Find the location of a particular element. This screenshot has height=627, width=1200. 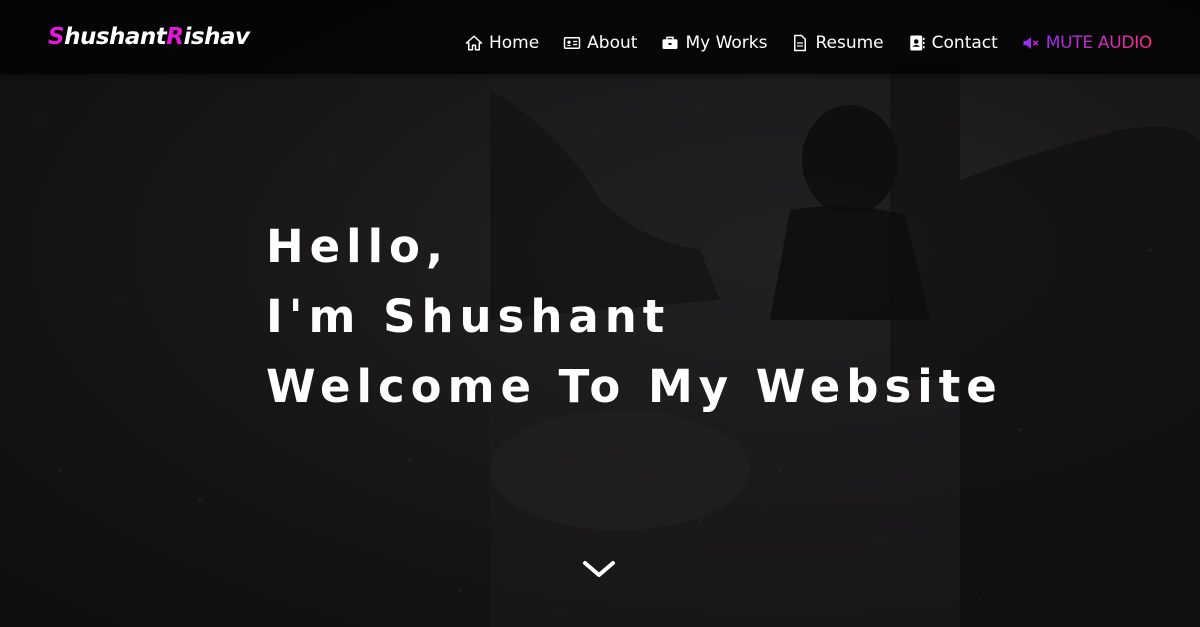

nav-resume-label: Resume is located at coordinates (849, 43).